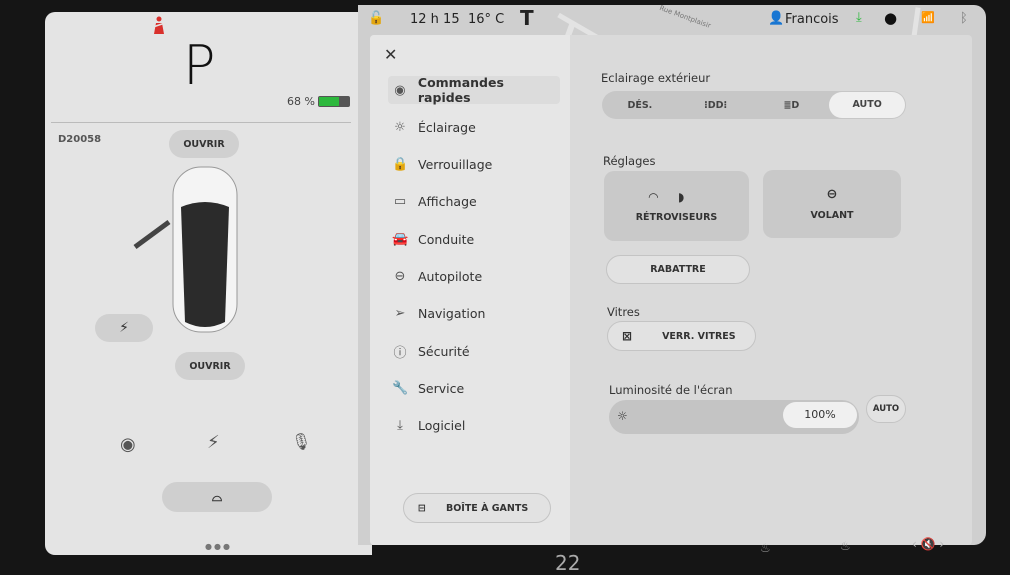 This screenshot has height=575, width=1010. What do you see at coordinates (678, 269) in the screenshot?
I see `fold-mirrors-button: RABATTRE` at bounding box center [678, 269].